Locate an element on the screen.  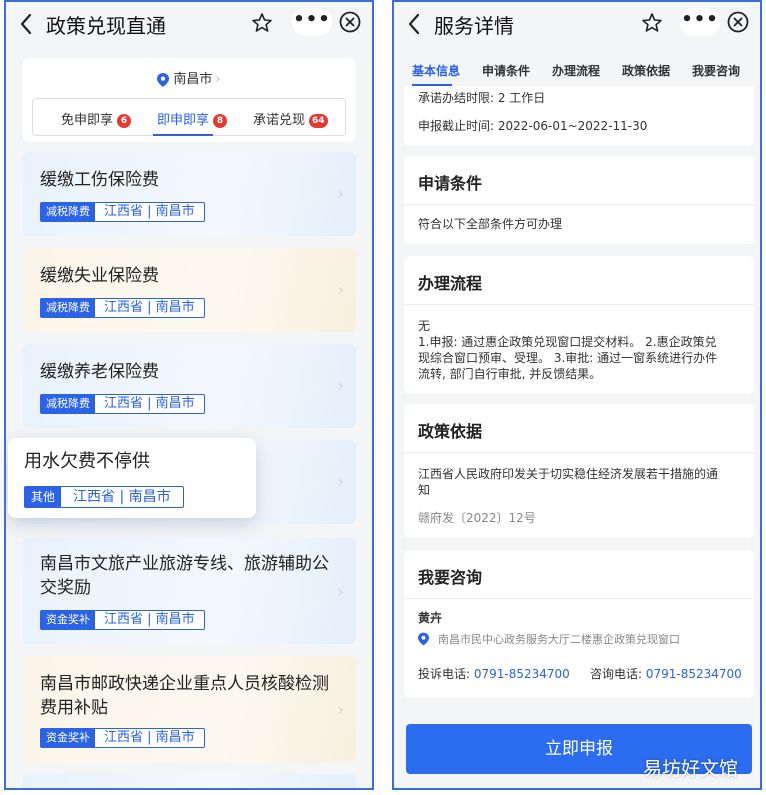
doc-number: 赣府发〔2022〕12号 is located at coordinates (477, 518).